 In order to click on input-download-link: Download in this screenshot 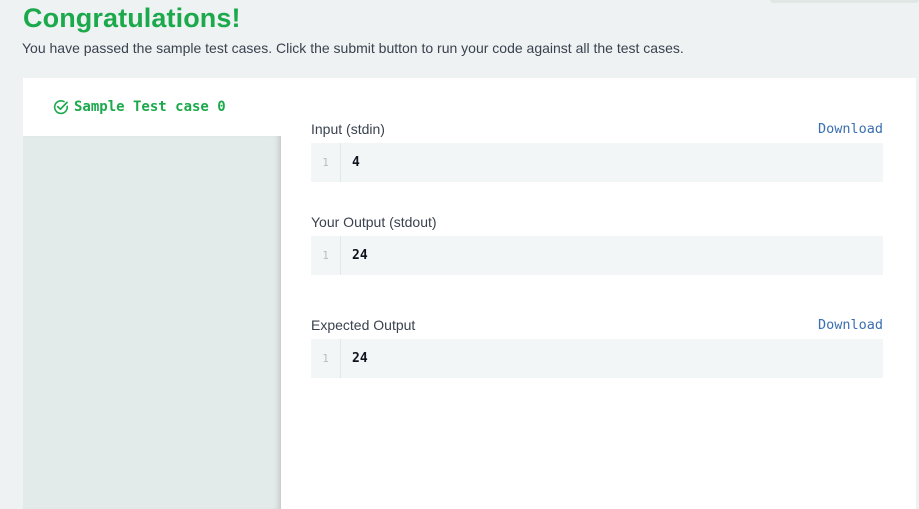, I will do `click(850, 129)`.